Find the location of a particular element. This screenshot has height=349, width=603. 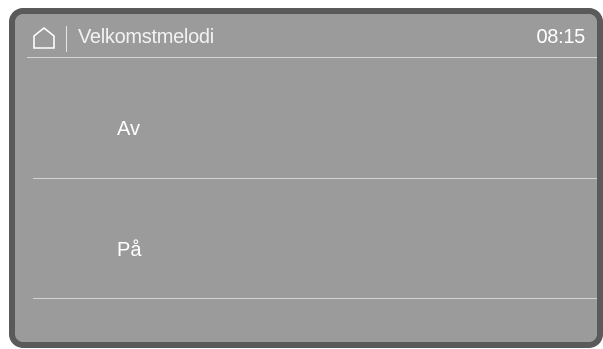

header-separator is located at coordinates (66, 39).